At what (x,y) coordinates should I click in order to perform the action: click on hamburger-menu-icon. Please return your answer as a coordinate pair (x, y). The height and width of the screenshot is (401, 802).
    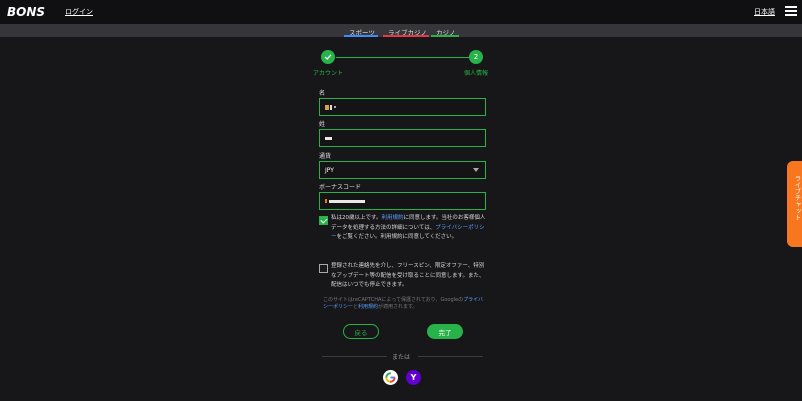
    Looking at the image, I should click on (791, 11).